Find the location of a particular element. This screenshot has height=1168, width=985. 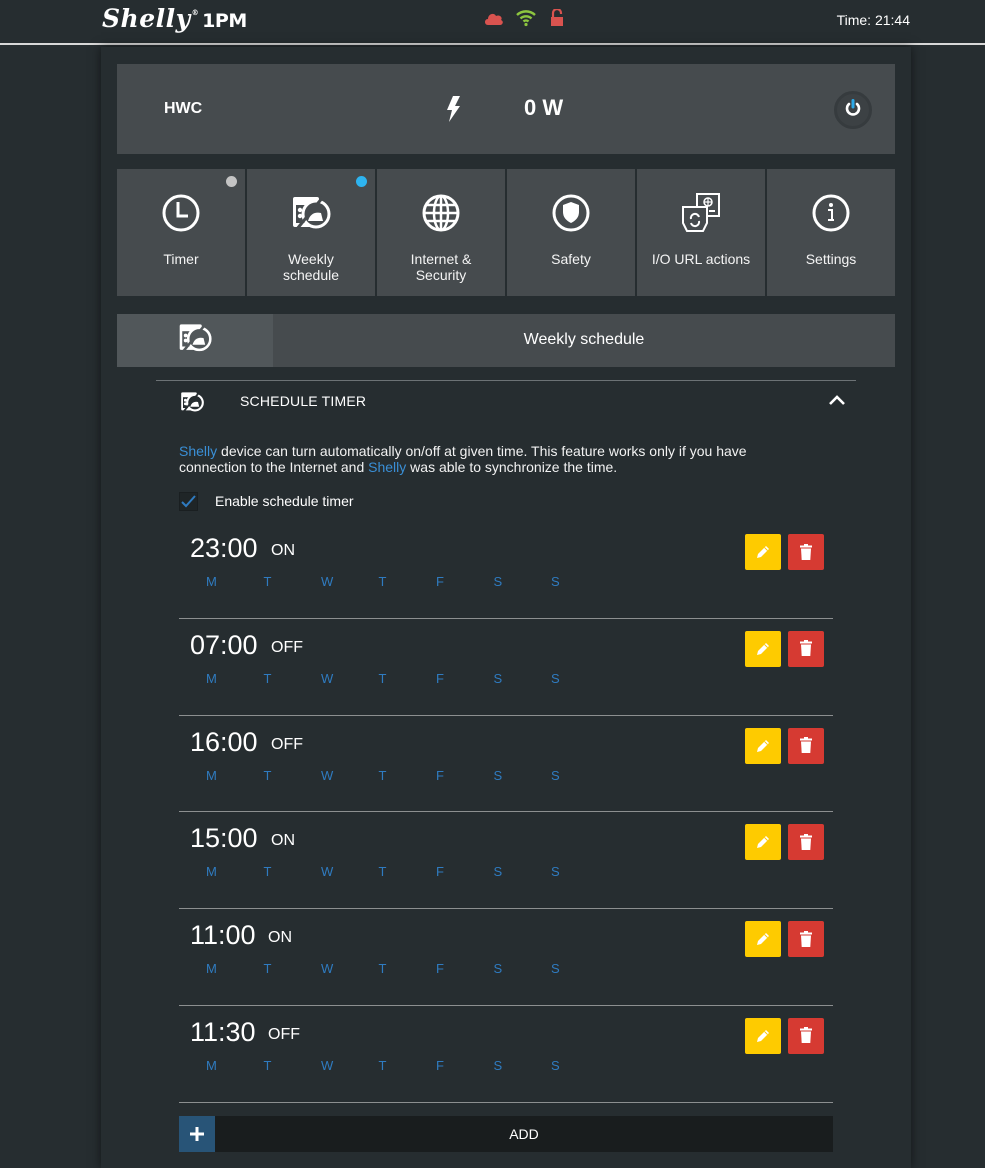

chevron-up-icon is located at coordinates (837, 400).